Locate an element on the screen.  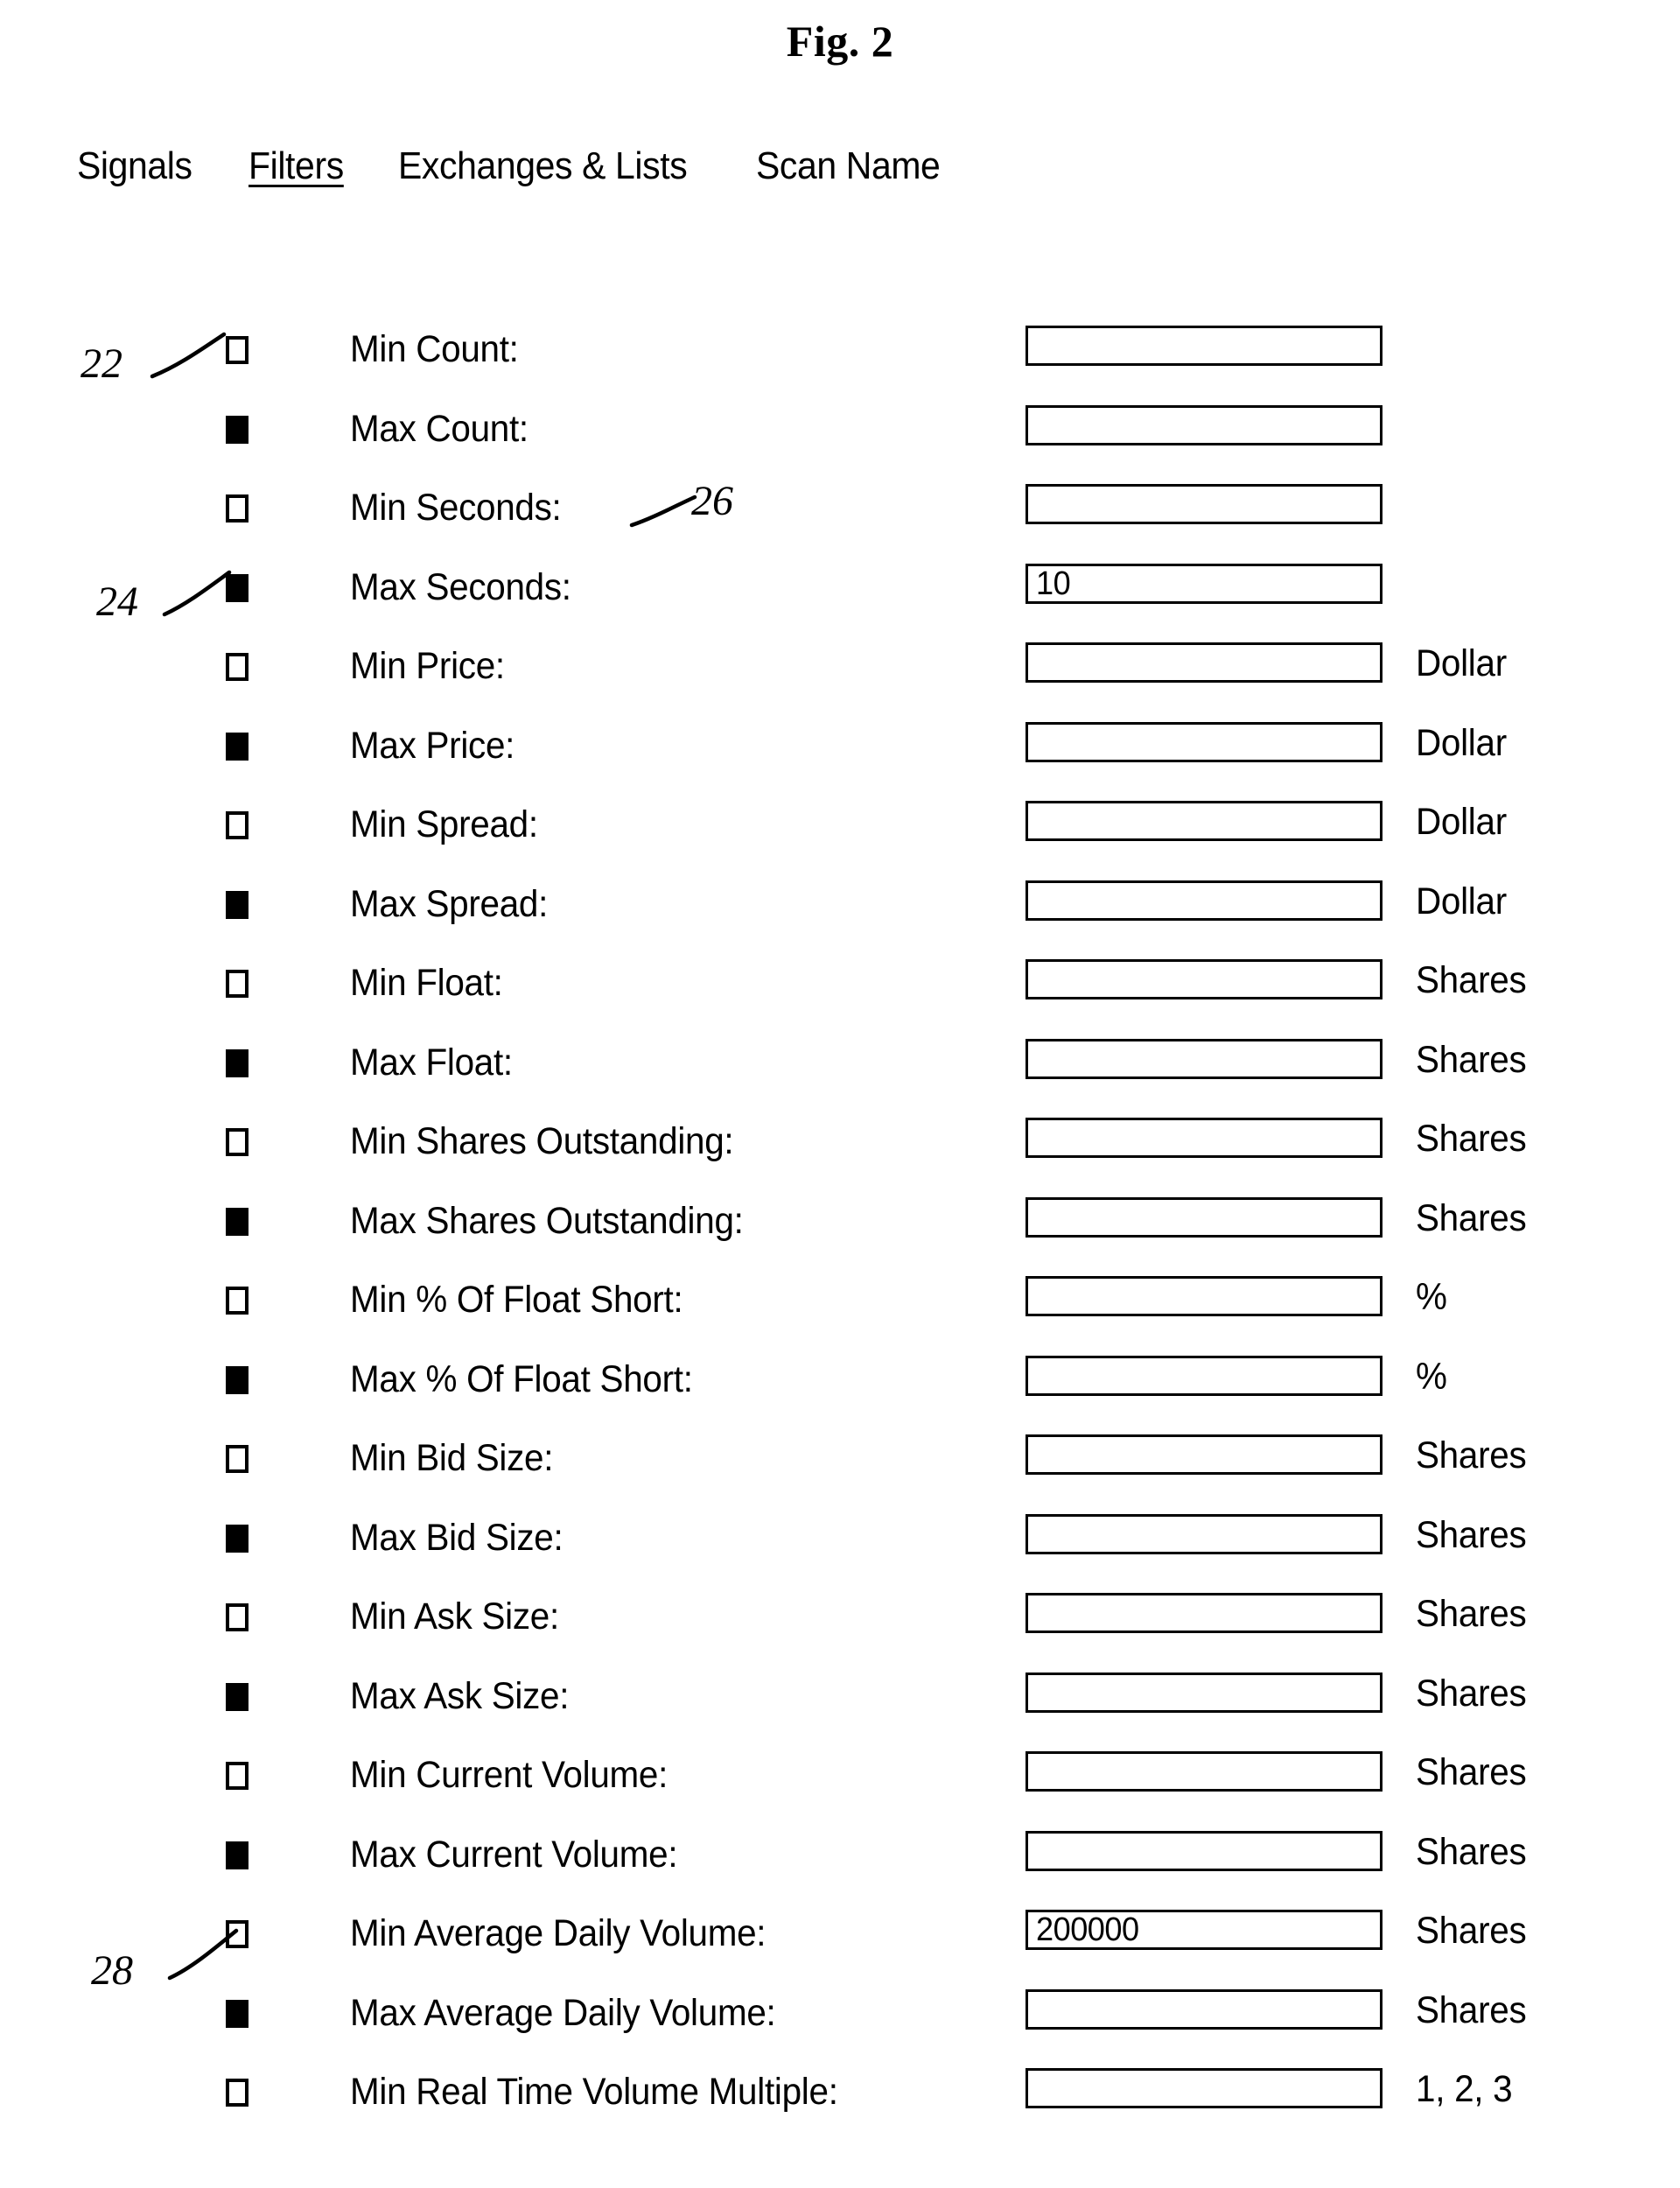
max-percent-of-float-short-input is located at coordinates (1204, 1375).